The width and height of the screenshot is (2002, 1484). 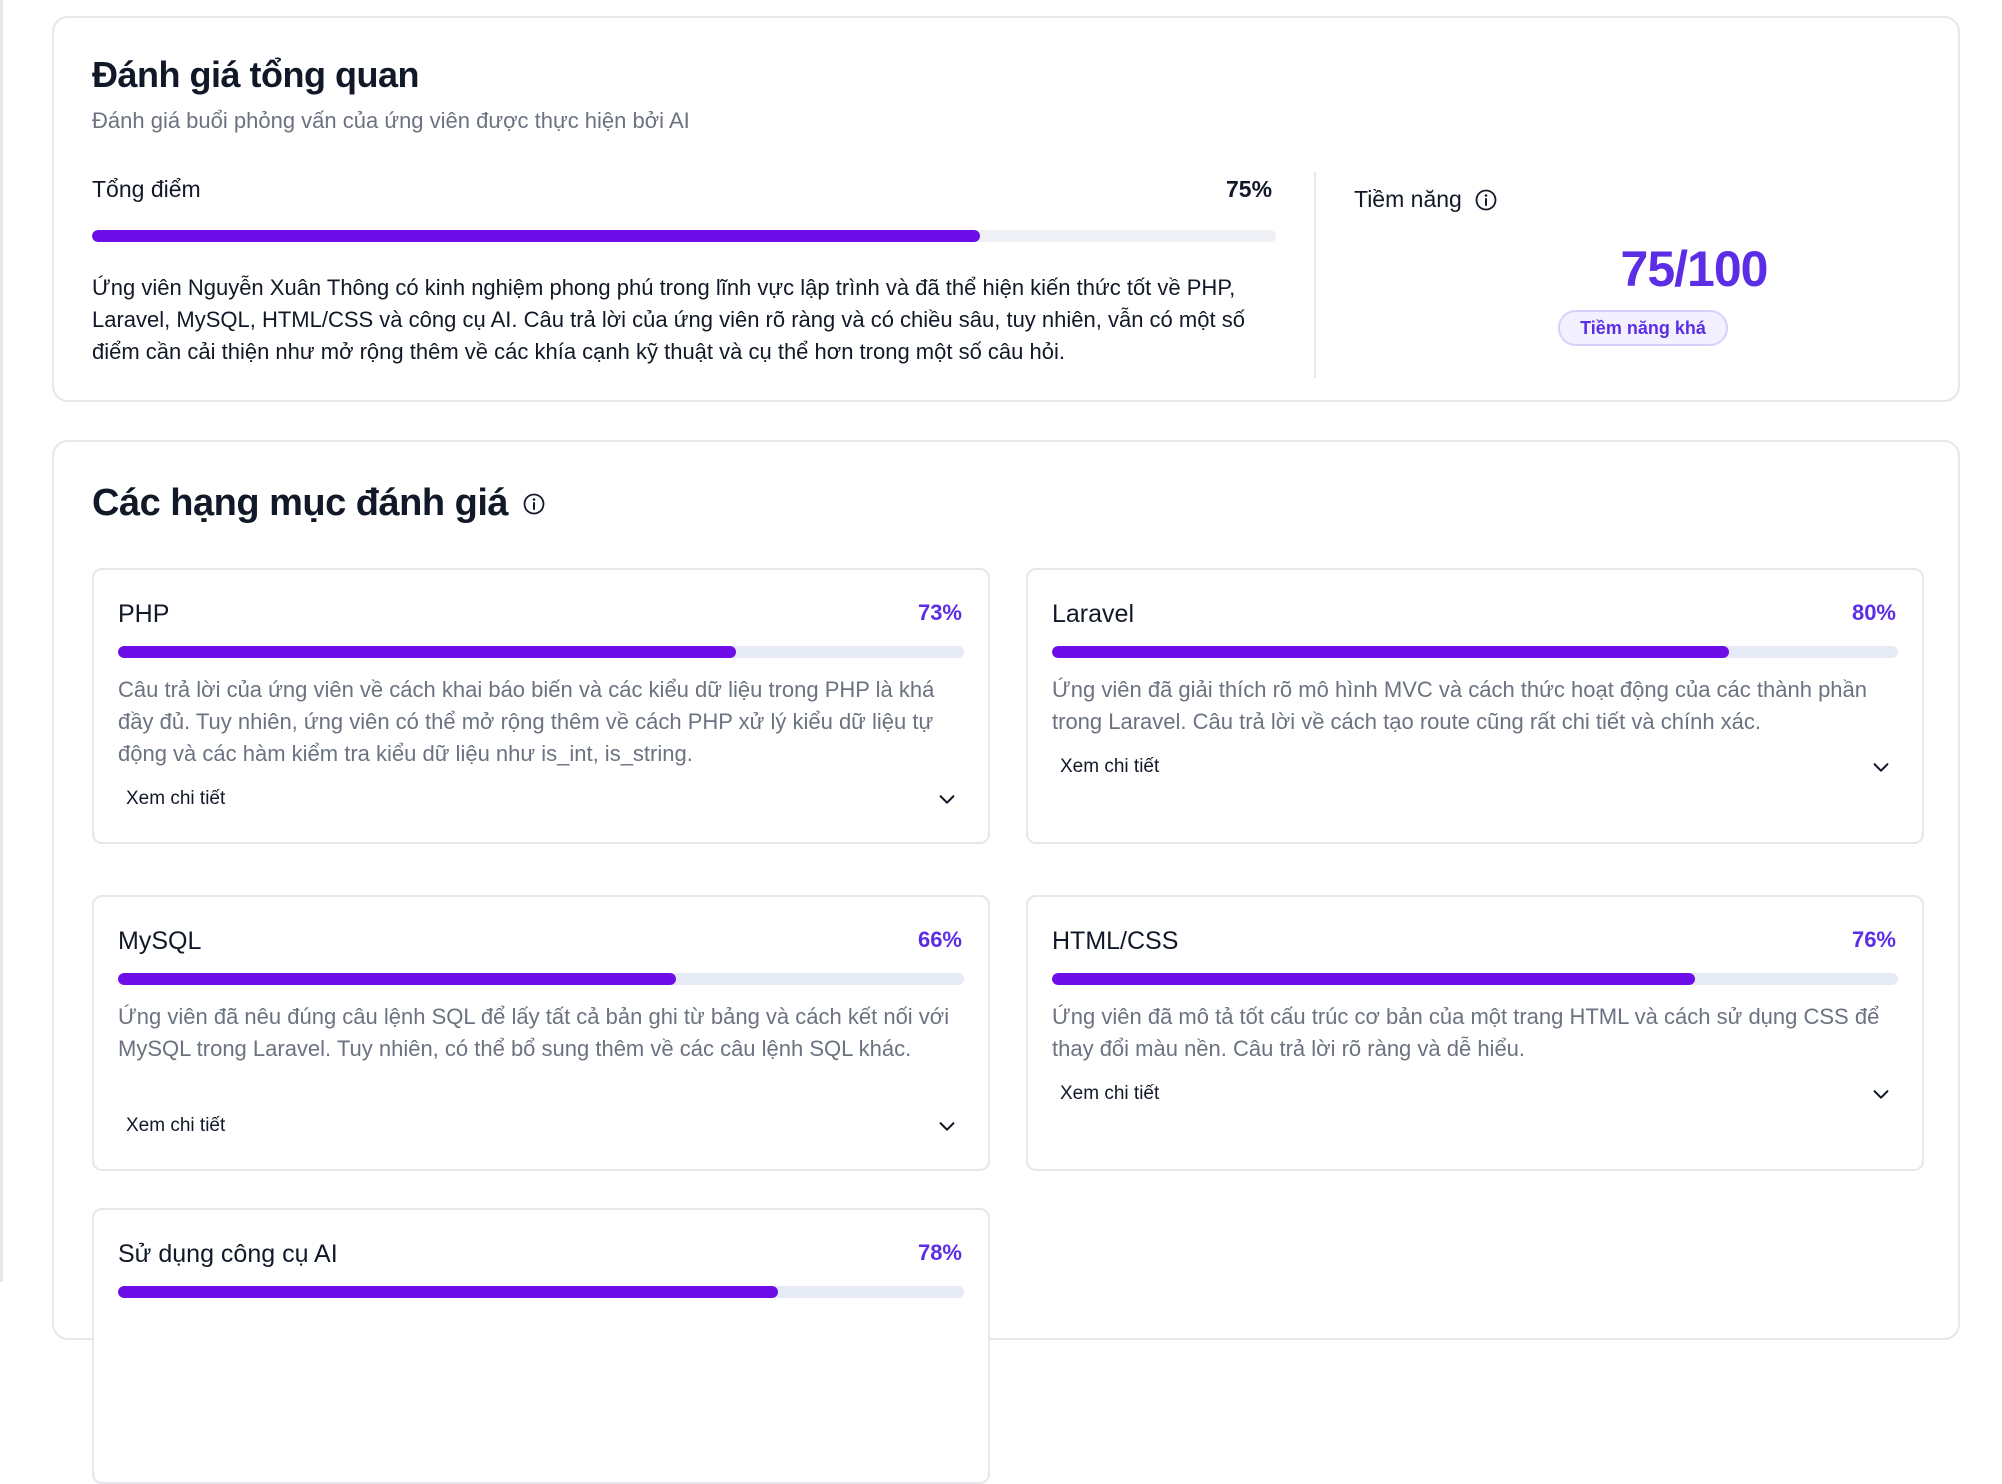 What do you see at coordinates (228, 1254) in the screenshot?
I see `category-name: Sử dụng công cụ AI` at bounding box center [228, 1254].